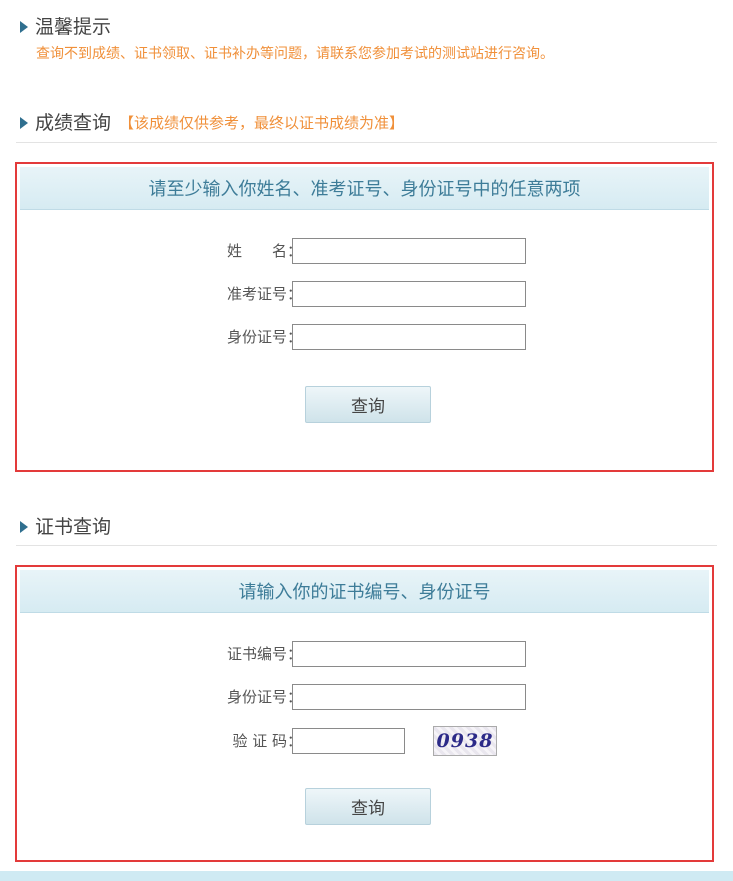 This screenshot has width=733, height=881. I want to click on captcha-input, so click(348, 741).